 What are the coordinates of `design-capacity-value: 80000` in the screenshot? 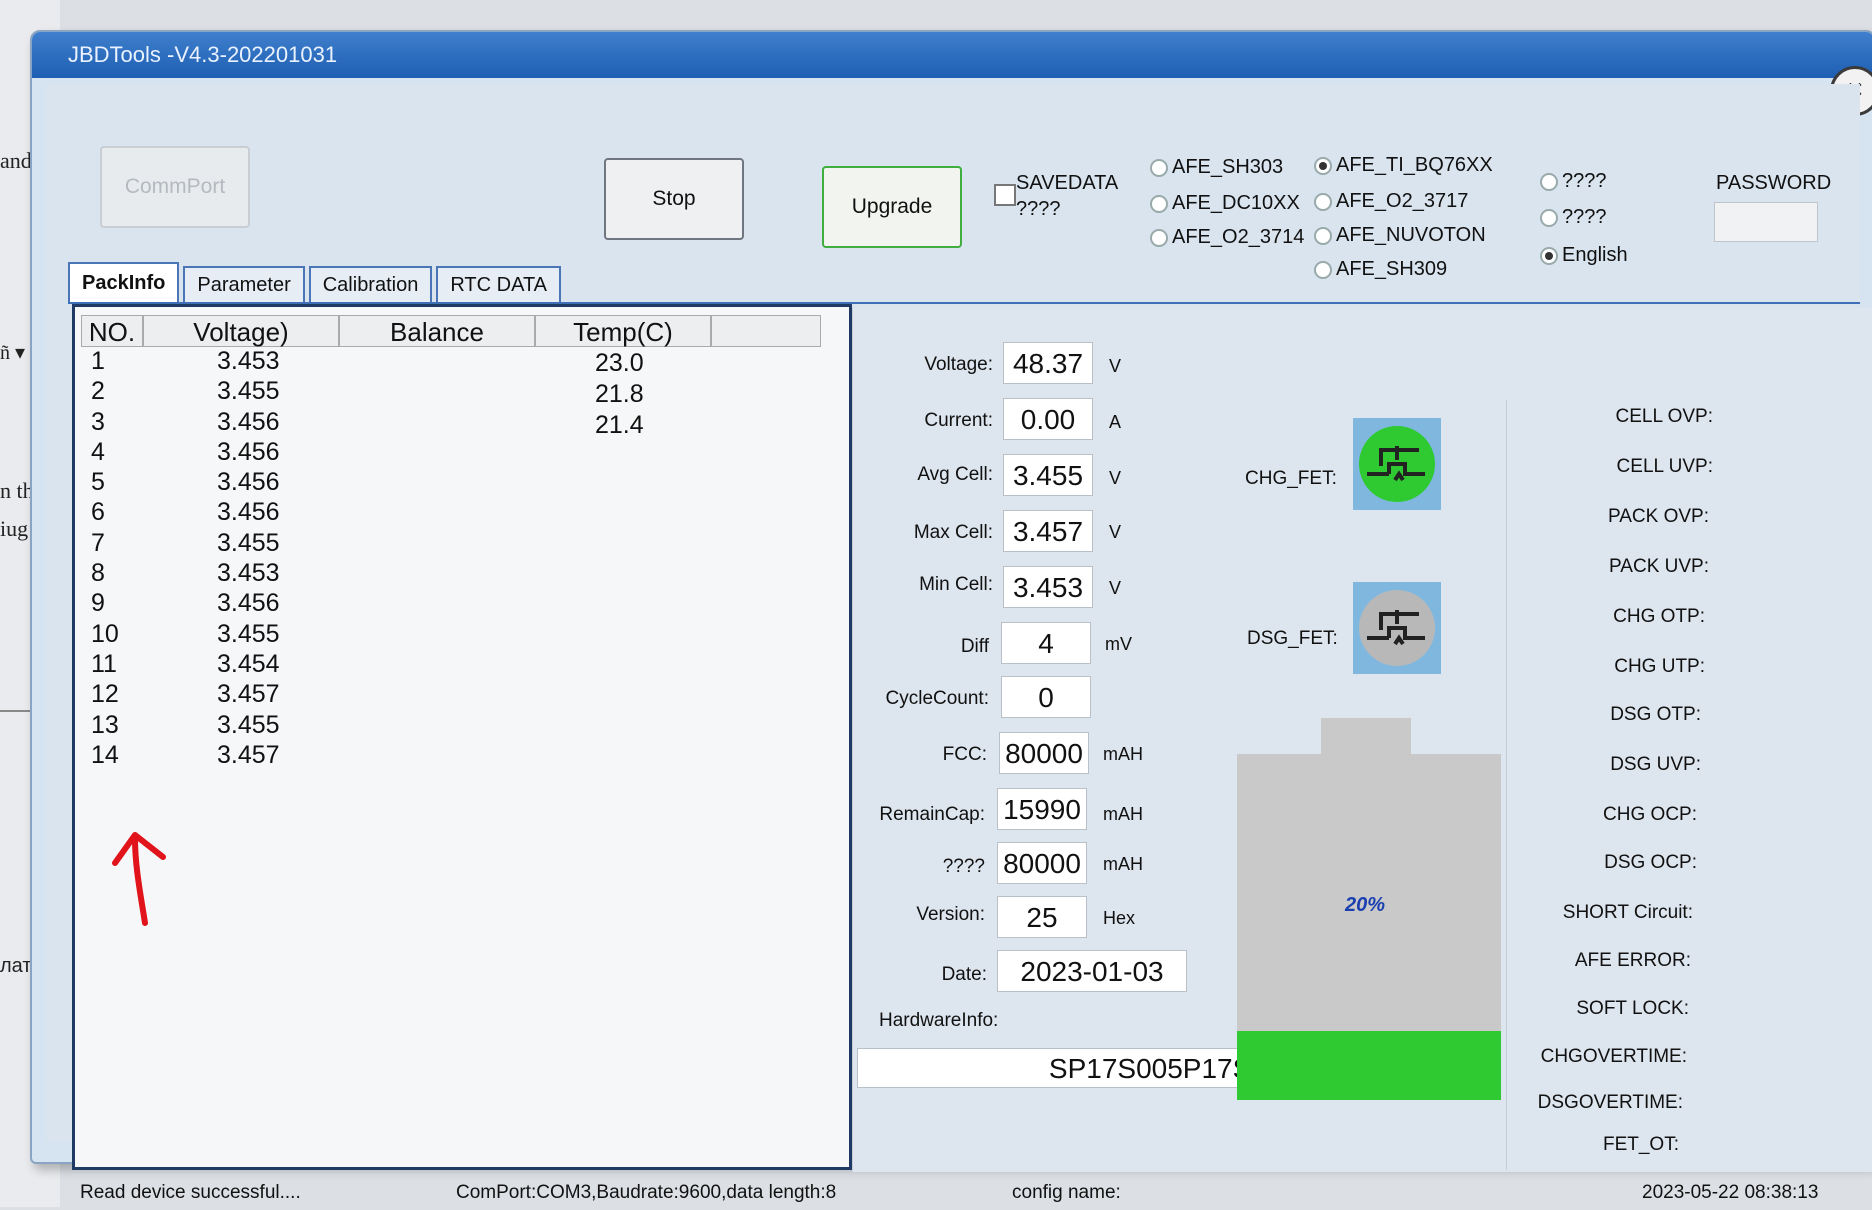 It's located at (1042, 863).